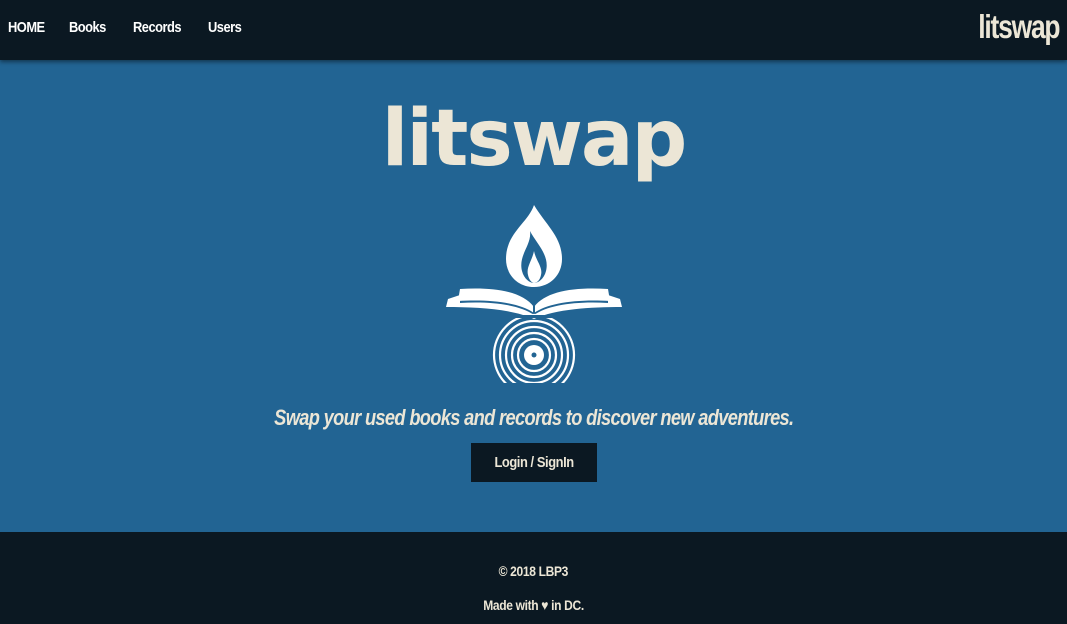 The width and height of the screenshot is (1067, 624). I want to click on footer-copyright: © 2018 LBP3, so click(533, 571).